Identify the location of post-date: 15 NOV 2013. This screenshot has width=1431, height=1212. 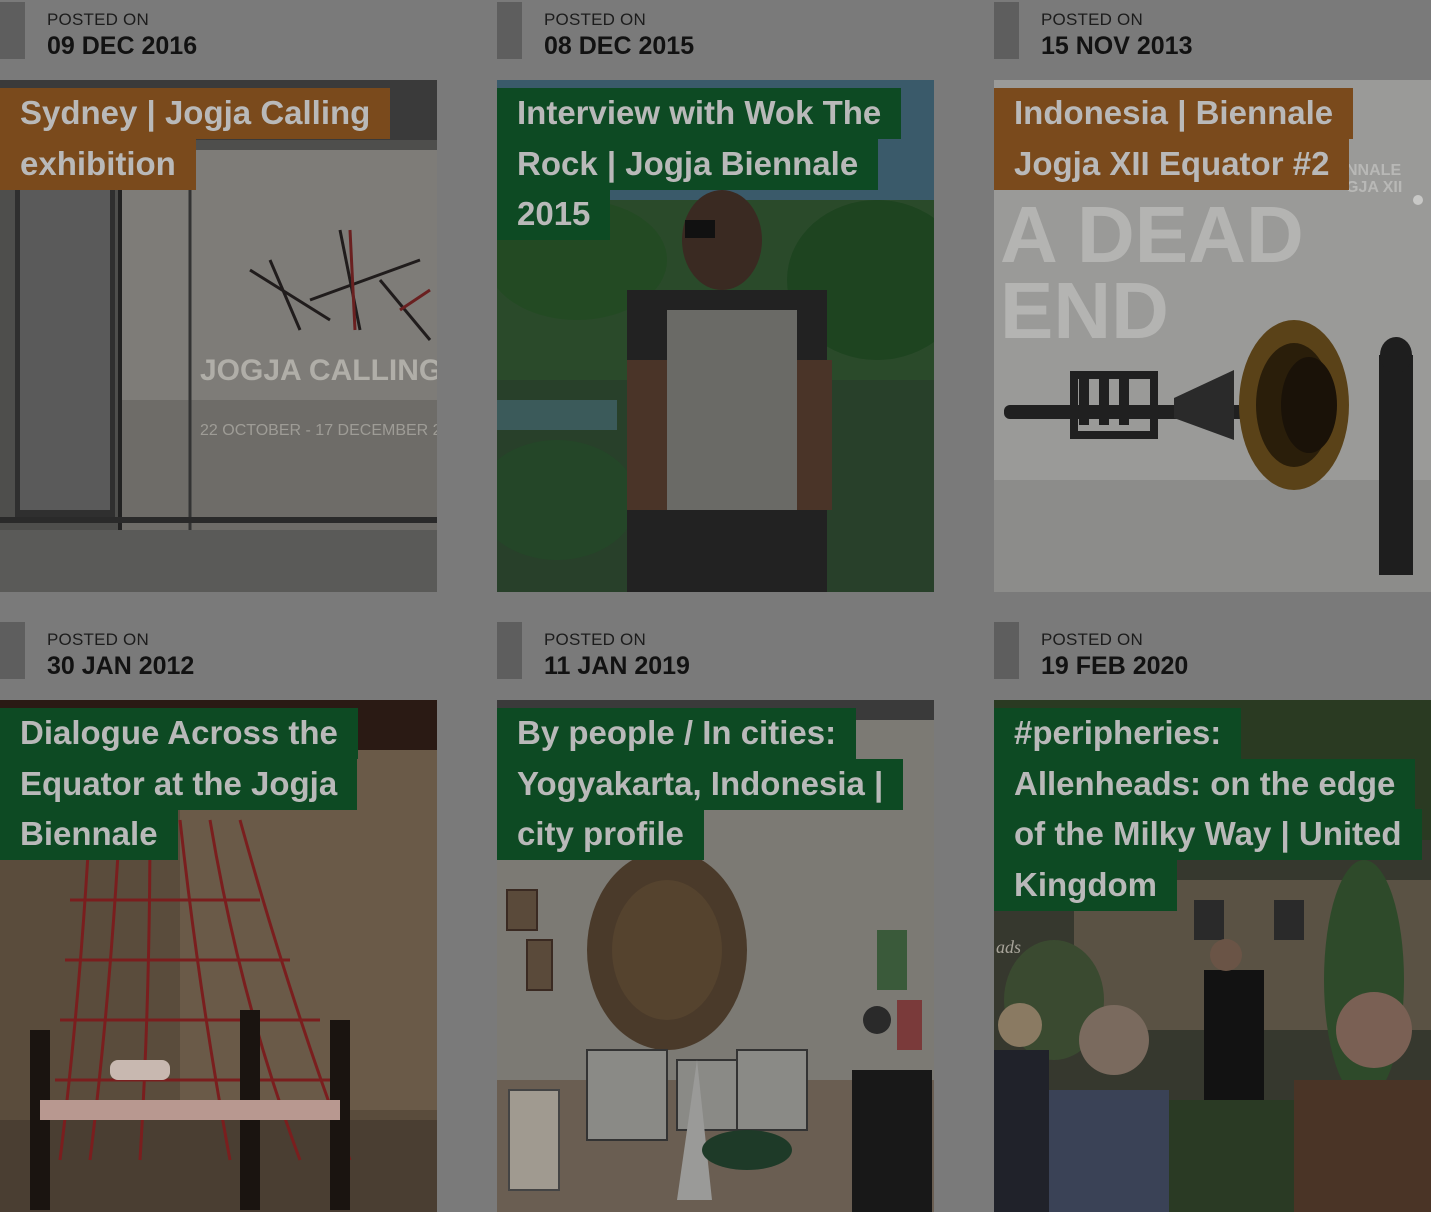
(1117, 46).